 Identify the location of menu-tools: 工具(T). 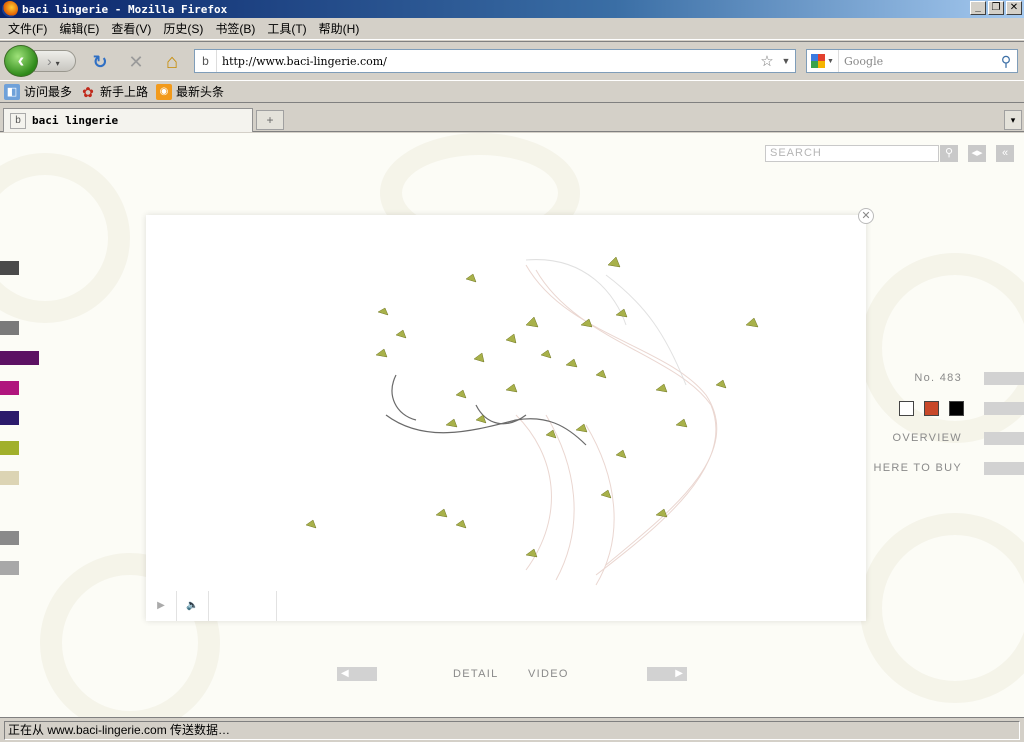
(286, 28).